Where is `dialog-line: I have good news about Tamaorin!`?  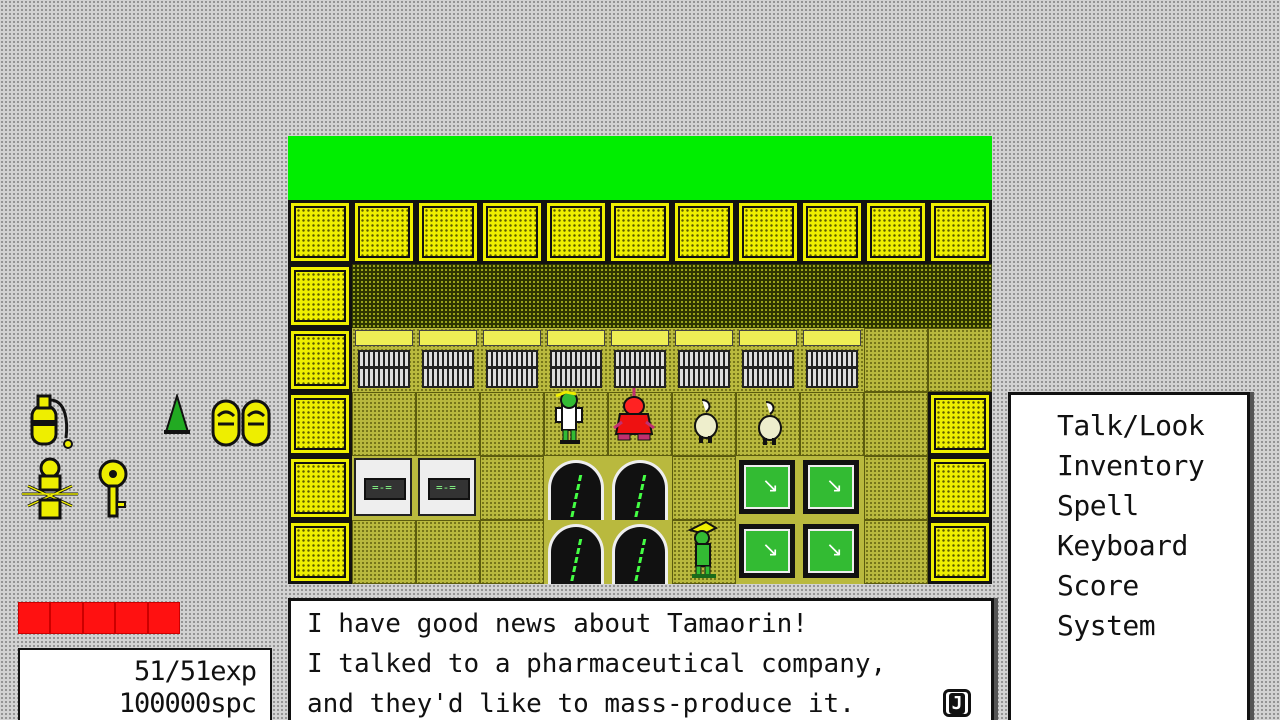 dialog-line: I have good news about Tamaorin! is located at coordinates (557, 624).